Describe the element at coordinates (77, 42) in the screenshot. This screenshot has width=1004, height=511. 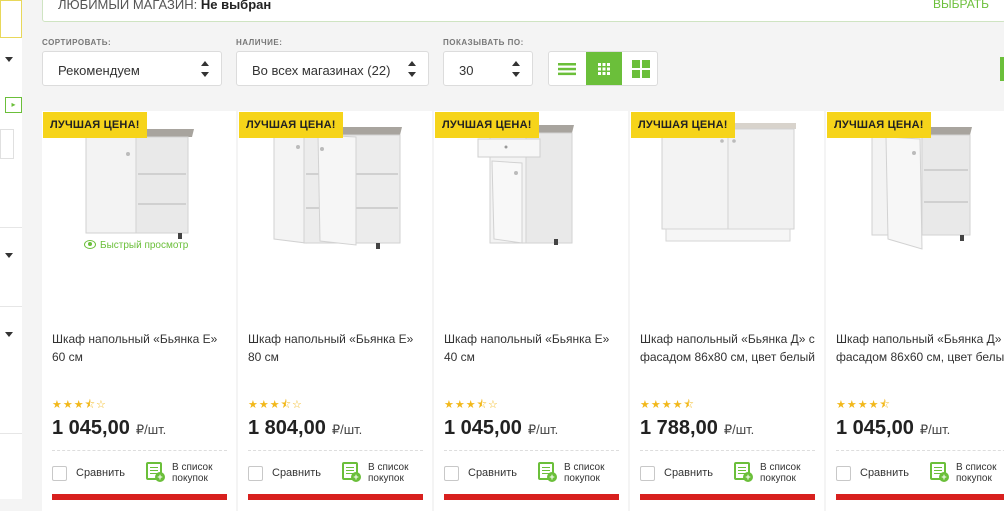
I see `sort-label: СОРТИРОВАТЬ:` at that location.